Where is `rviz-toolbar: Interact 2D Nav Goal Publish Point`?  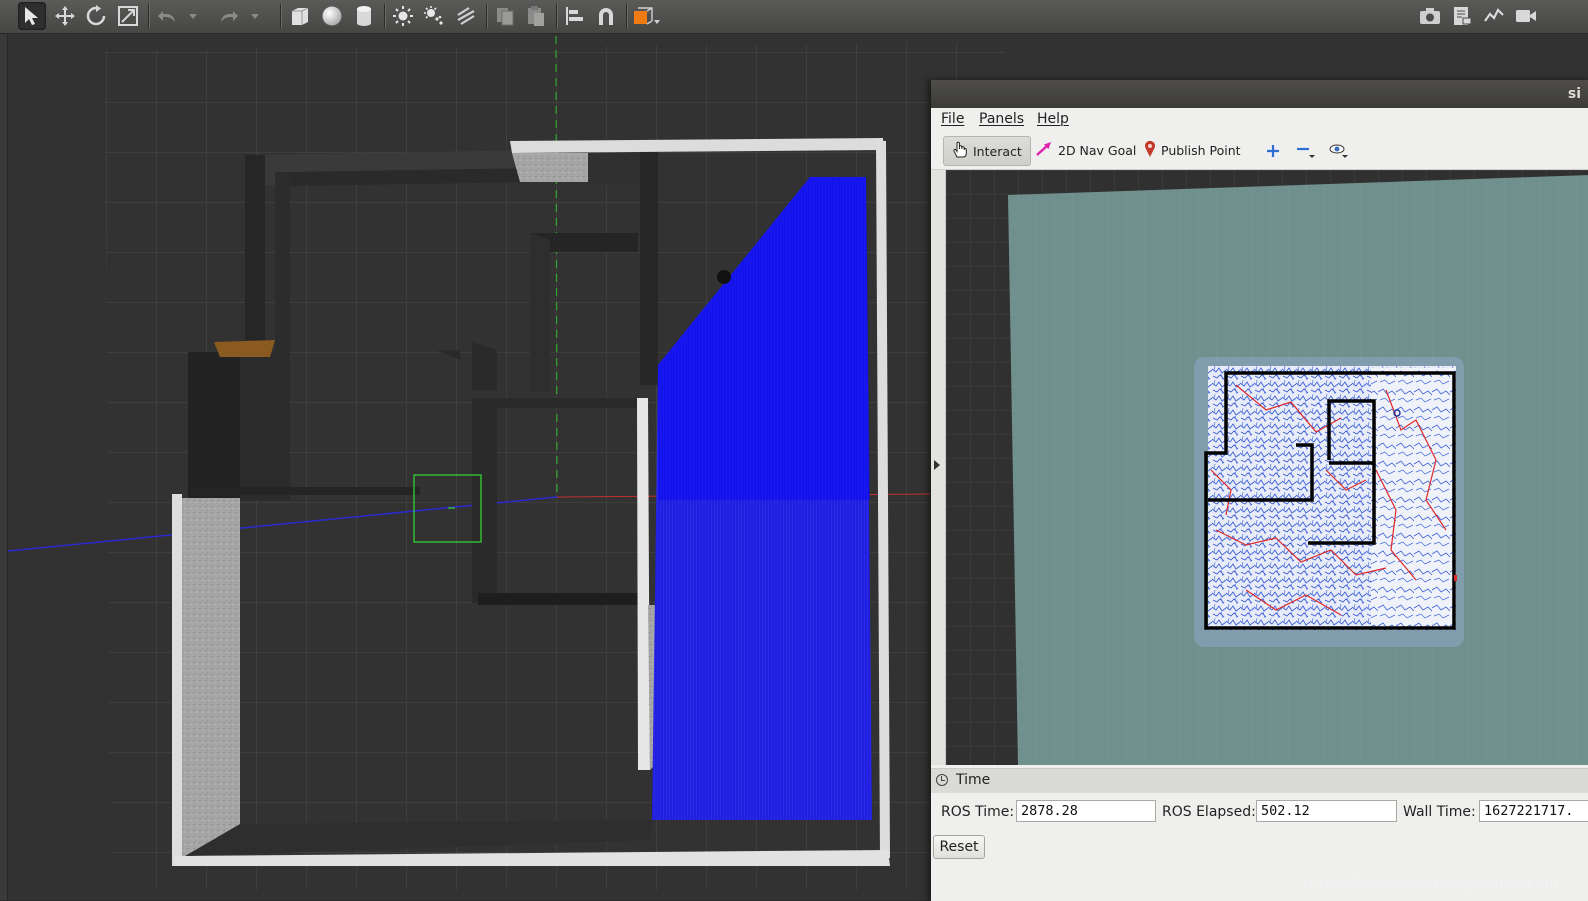
rviz-toolbar: Interact 2D Nav Goal Publish Point is located at coordinates (1259, 151).